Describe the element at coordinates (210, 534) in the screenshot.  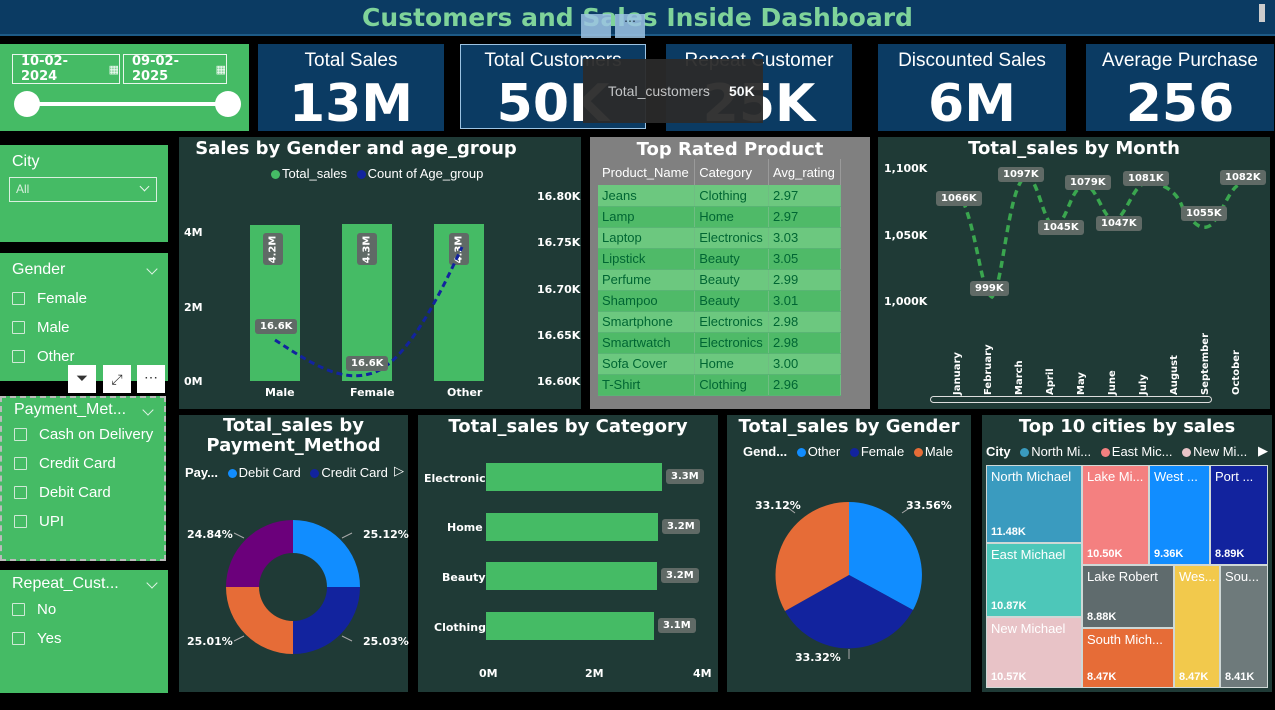
I see `data-label: 24.84%` at that location.